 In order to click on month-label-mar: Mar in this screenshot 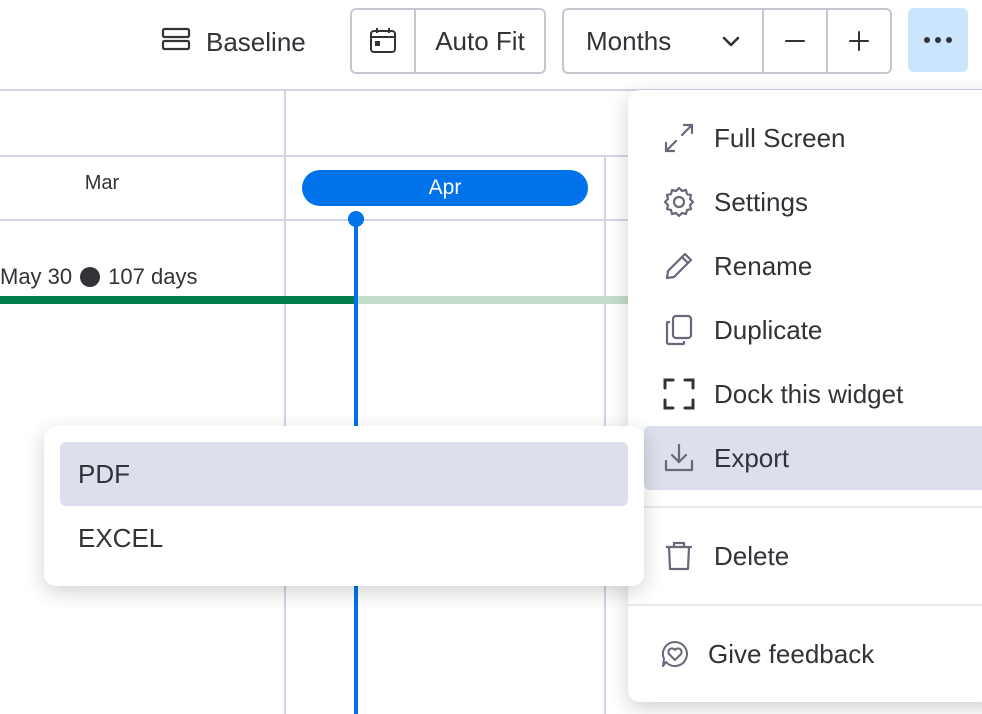, I will do `click(102, 183)`.